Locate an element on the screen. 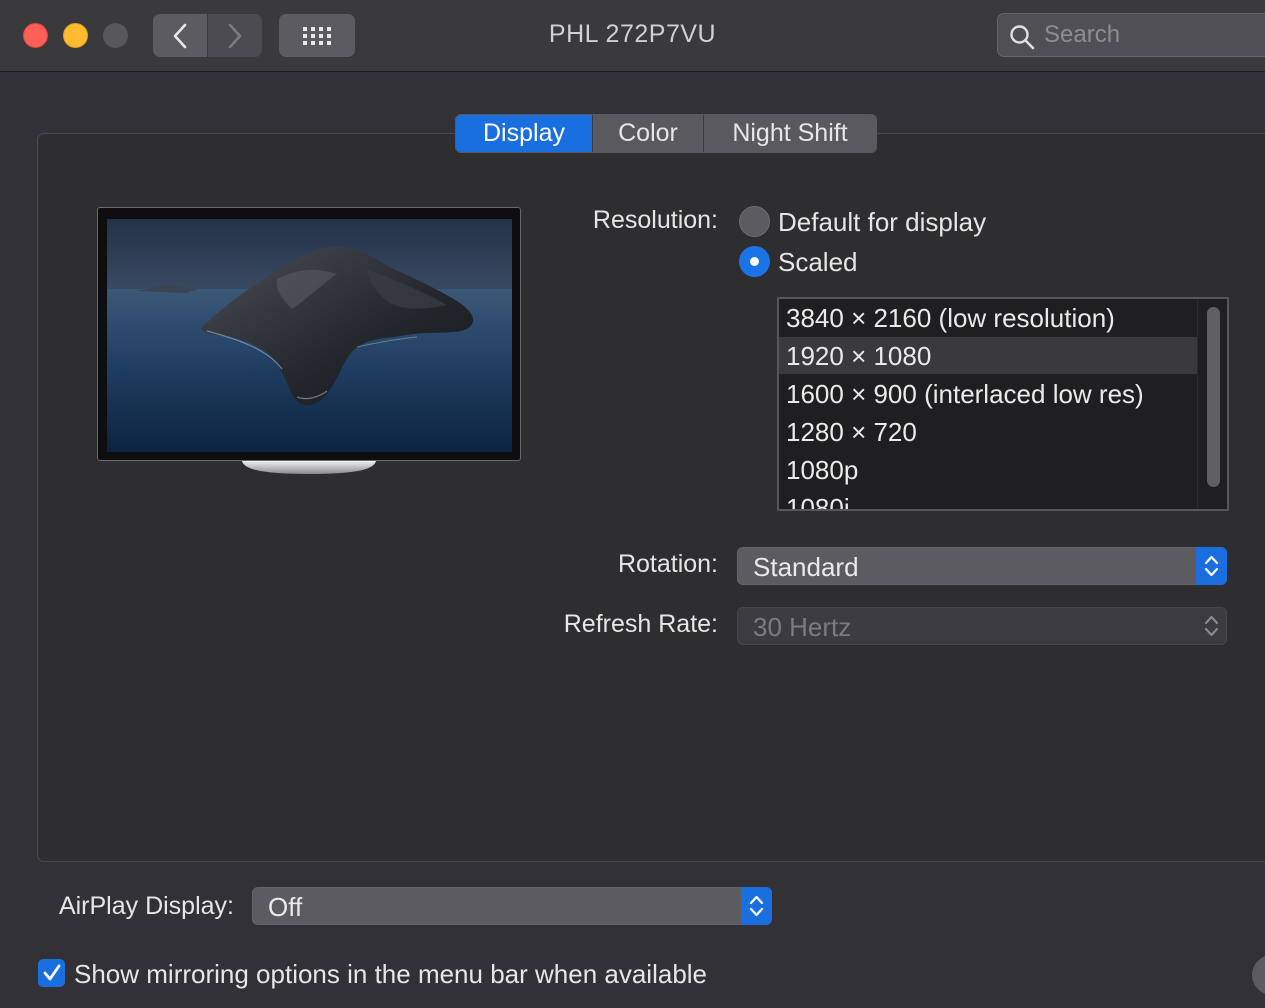 The width and height of the screenshot is (1265, 1008). search-field is located at coordinates (1131, 35).